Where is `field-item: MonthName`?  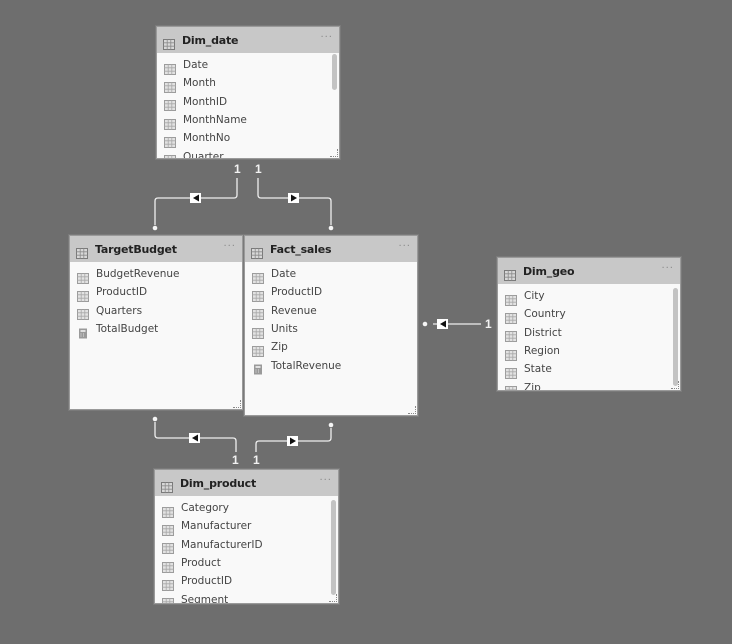 field-item: MonthName is located at coordinates (248, 120).